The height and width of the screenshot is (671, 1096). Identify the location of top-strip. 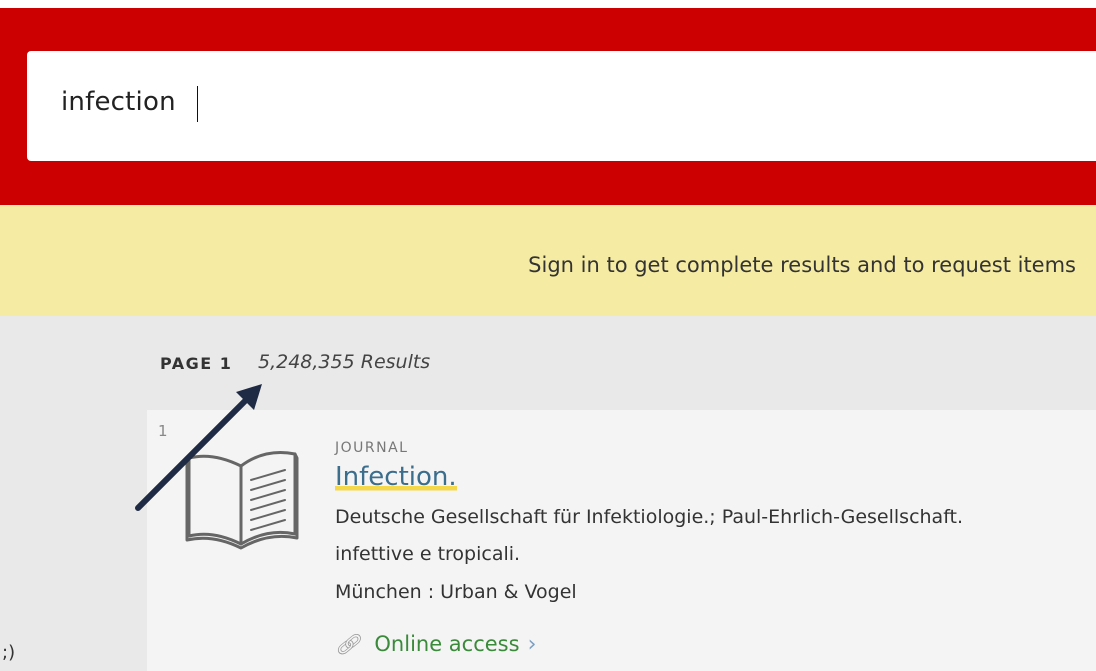
(548, 4).